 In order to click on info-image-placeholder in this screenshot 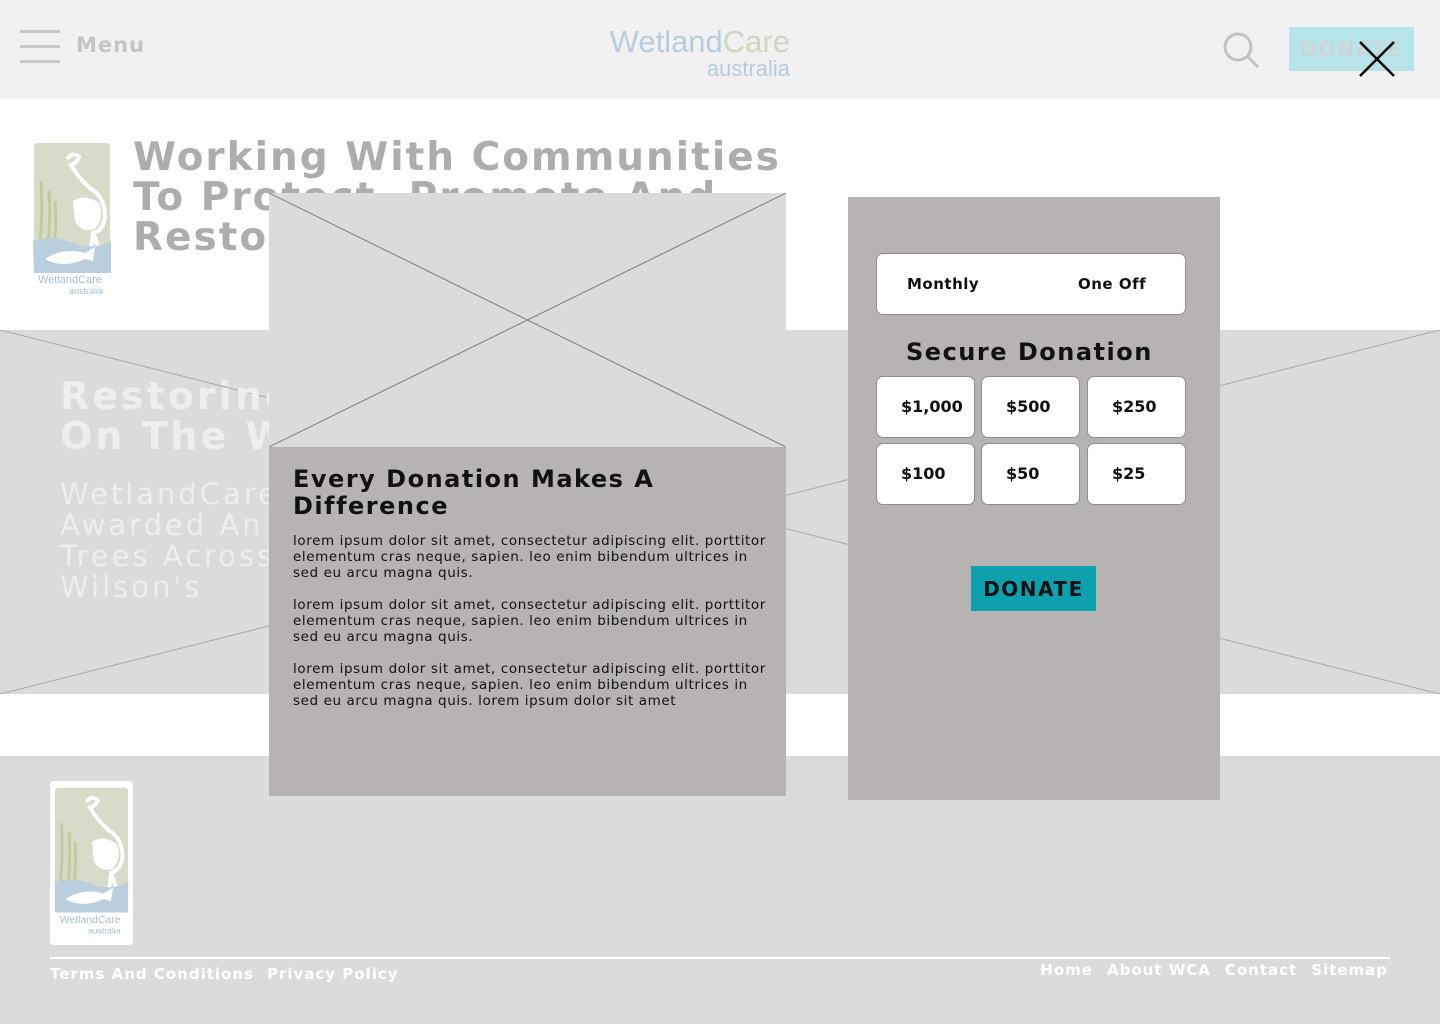, I will do `click(527, 320)`.